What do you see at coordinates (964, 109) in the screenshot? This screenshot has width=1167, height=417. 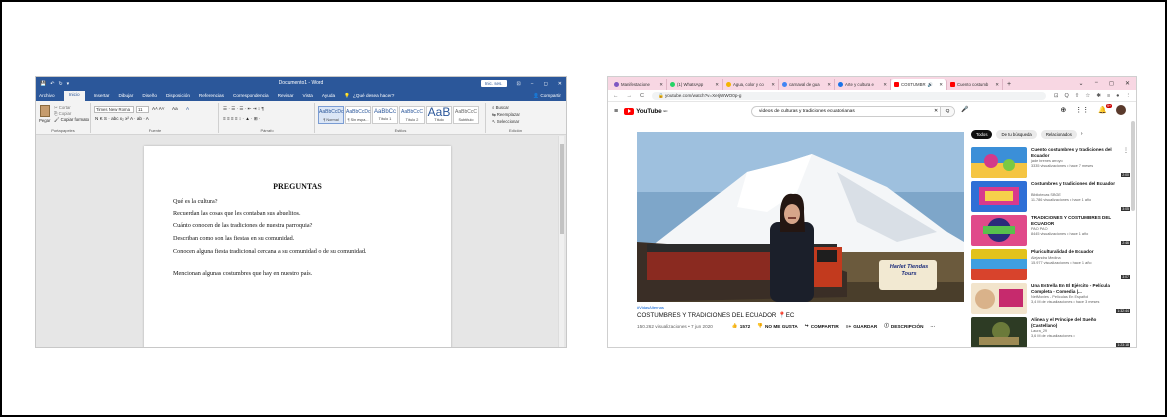 I see `microphone-icon: 🎤` at bounding box center [964, 109].